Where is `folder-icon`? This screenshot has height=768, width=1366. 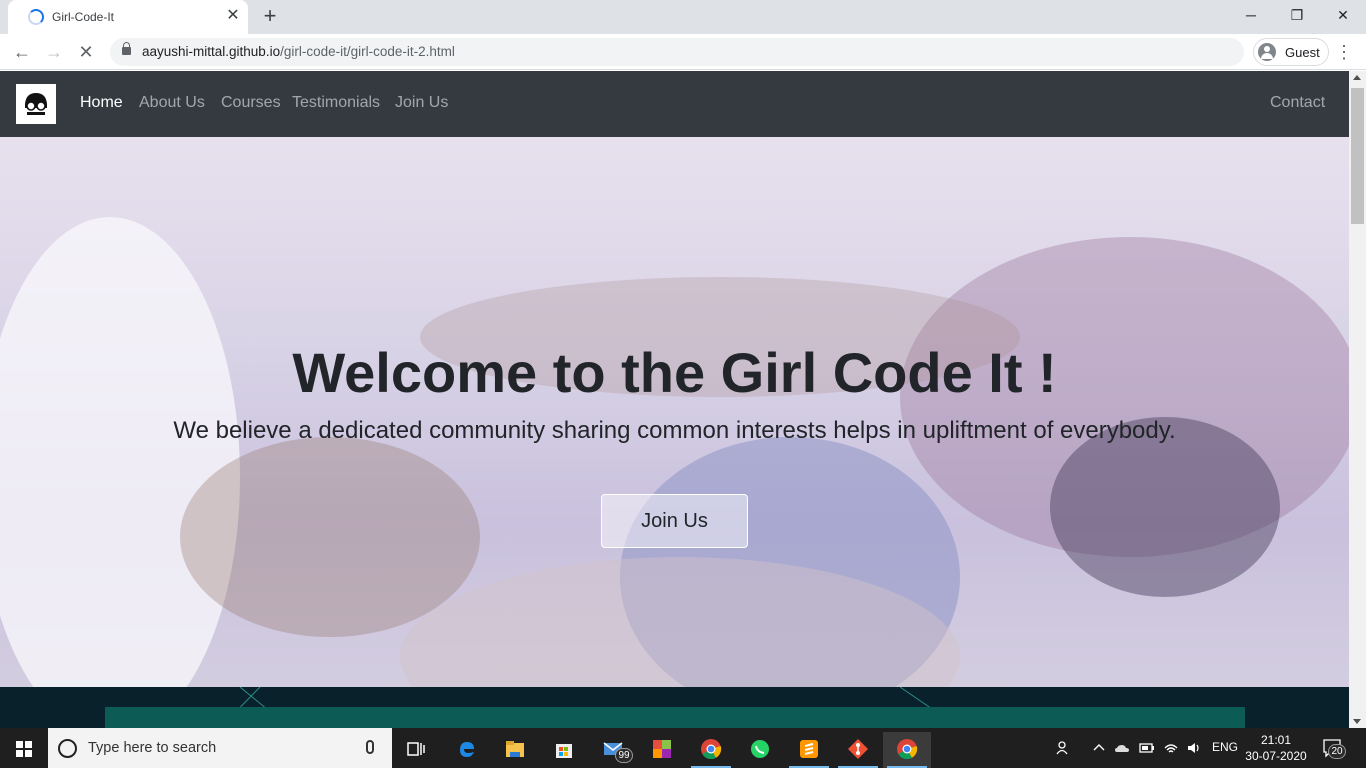 folder-icon is located at coordinates (515, 749).